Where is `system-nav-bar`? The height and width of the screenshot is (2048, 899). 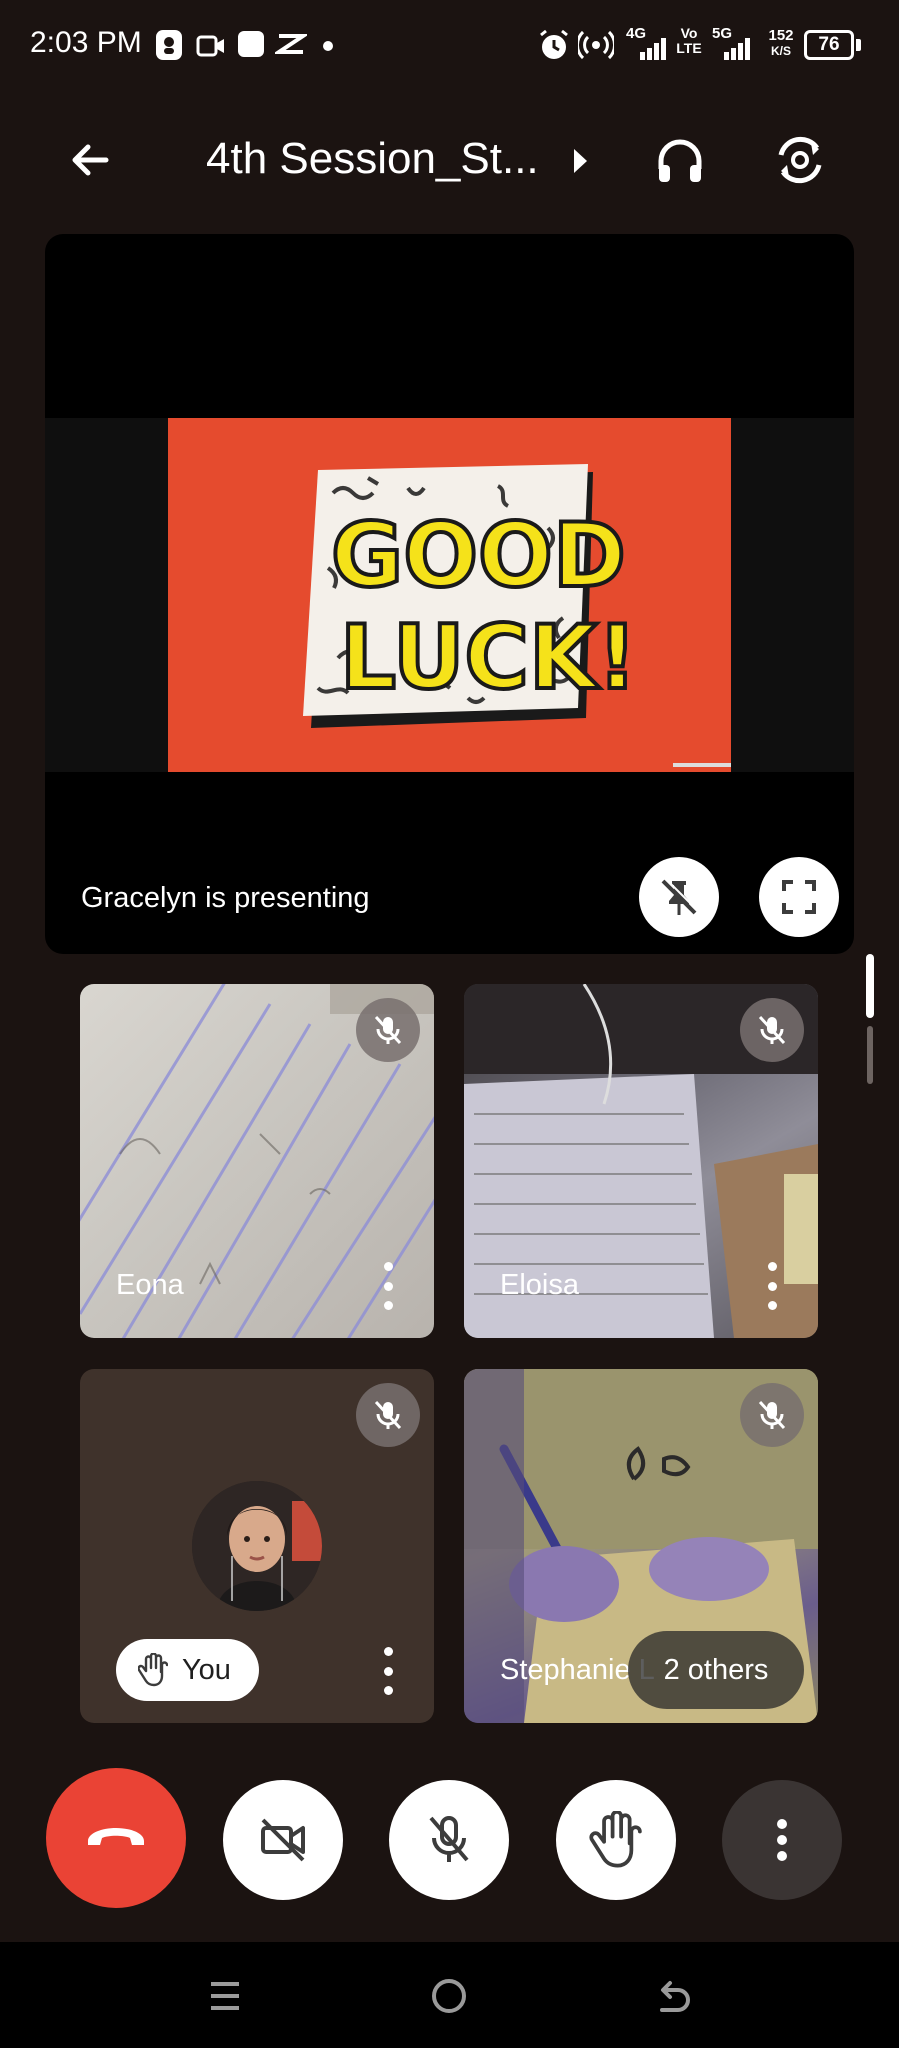 system-nav-bar is located at coordinates (449, 1995).